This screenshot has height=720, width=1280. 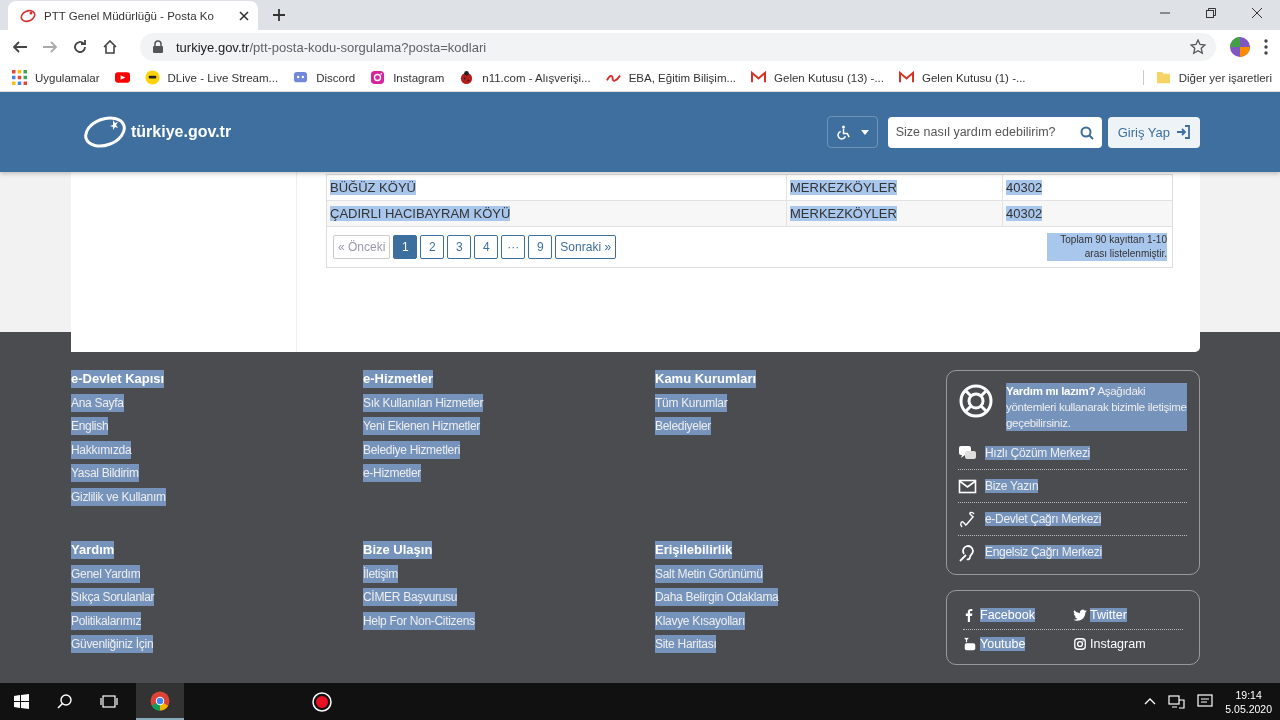 I want to click on social-link: Instagram, so click(x=1118, y=644).